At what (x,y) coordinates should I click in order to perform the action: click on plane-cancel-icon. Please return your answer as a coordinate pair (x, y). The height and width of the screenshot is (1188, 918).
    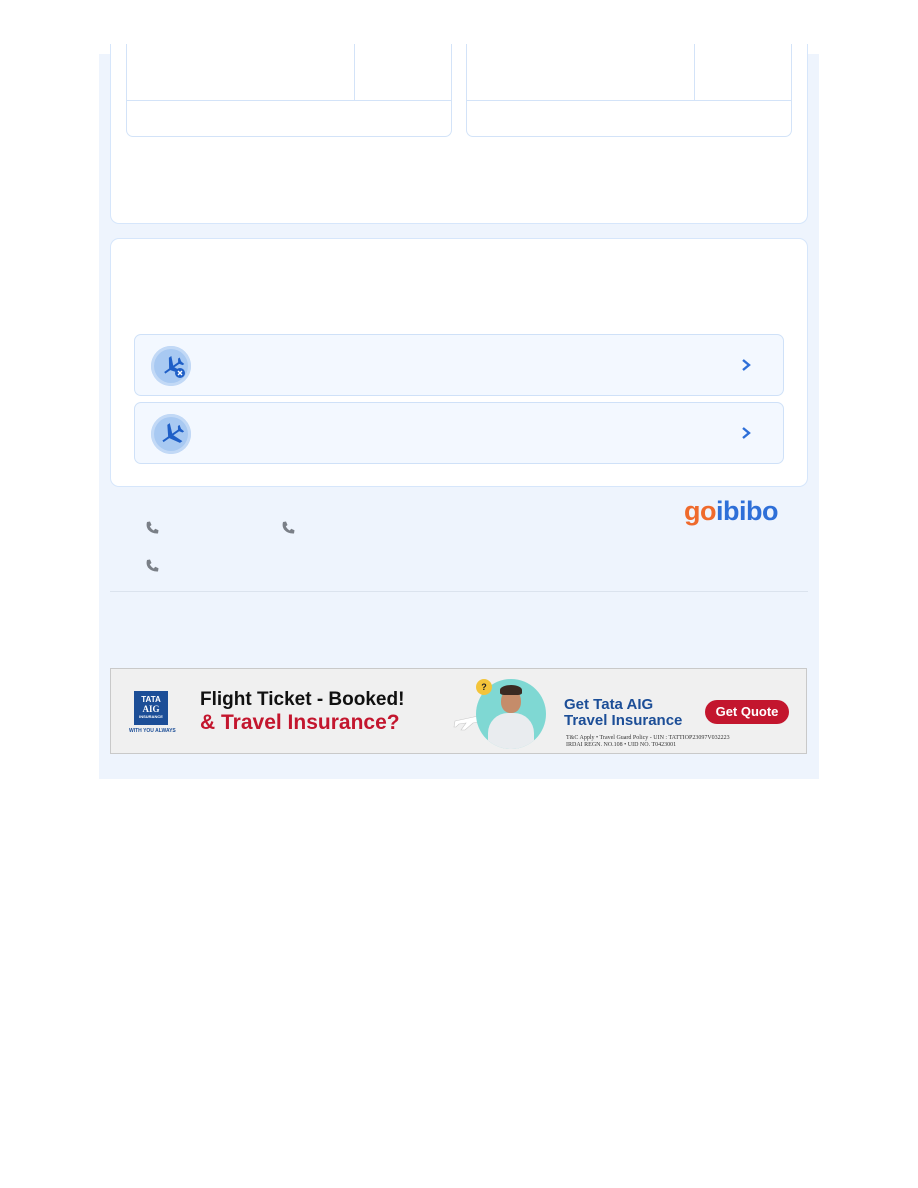
    Looking at the image, I should click on (171, 366).